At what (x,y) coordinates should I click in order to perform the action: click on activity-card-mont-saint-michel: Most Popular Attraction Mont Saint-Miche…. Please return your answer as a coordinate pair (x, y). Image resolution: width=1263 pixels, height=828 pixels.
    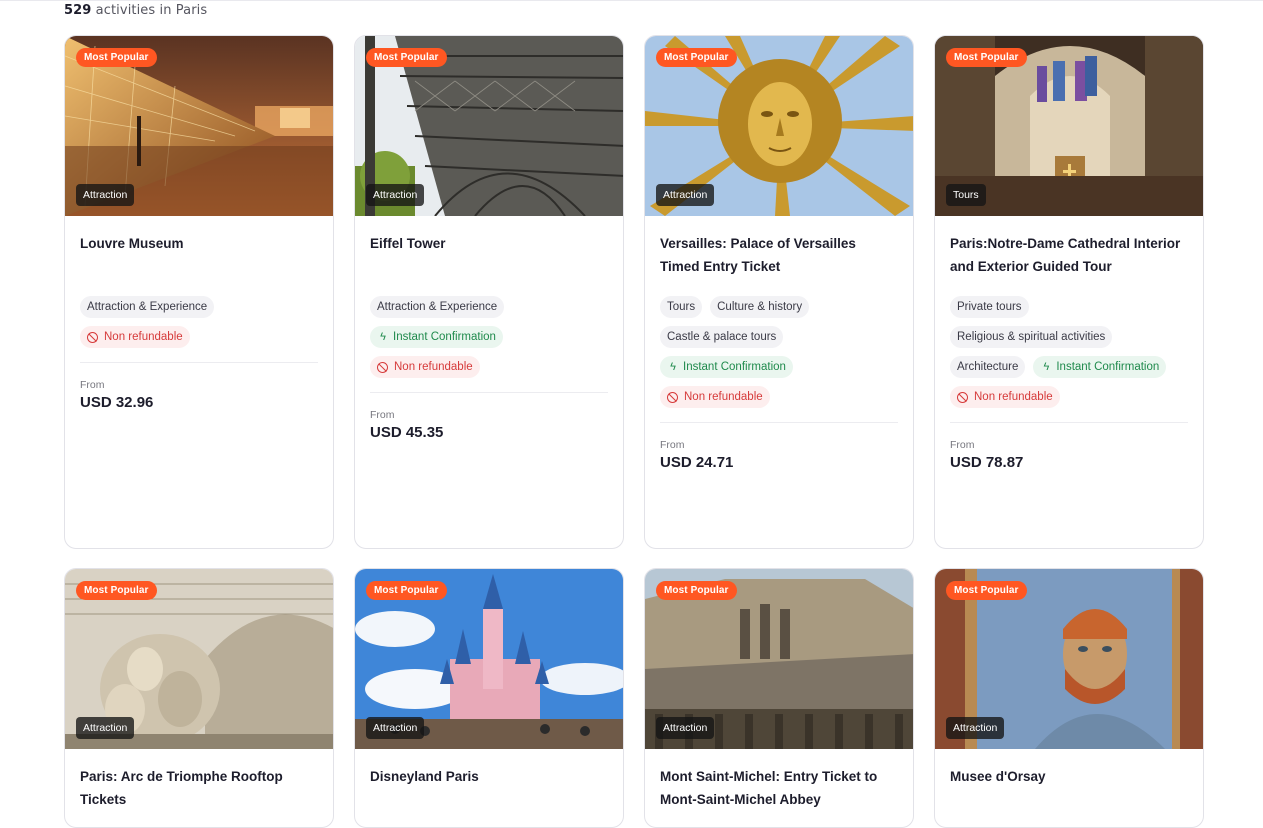
    Looking at the image, I should click on (779, 698).